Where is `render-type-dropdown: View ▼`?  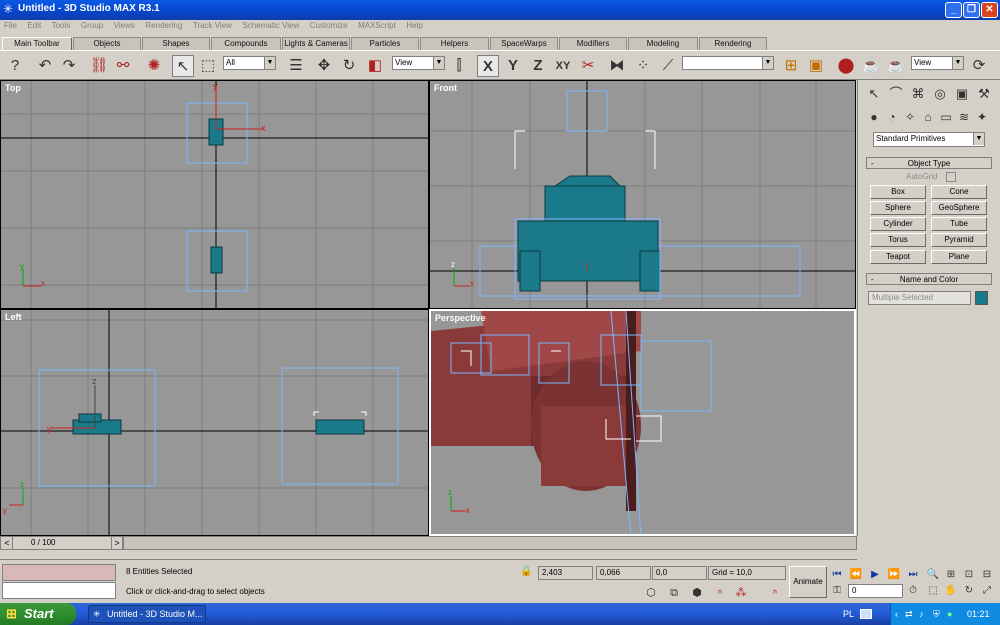 render-type-dropdown: View ▼ is located at coordinates (937, 63).